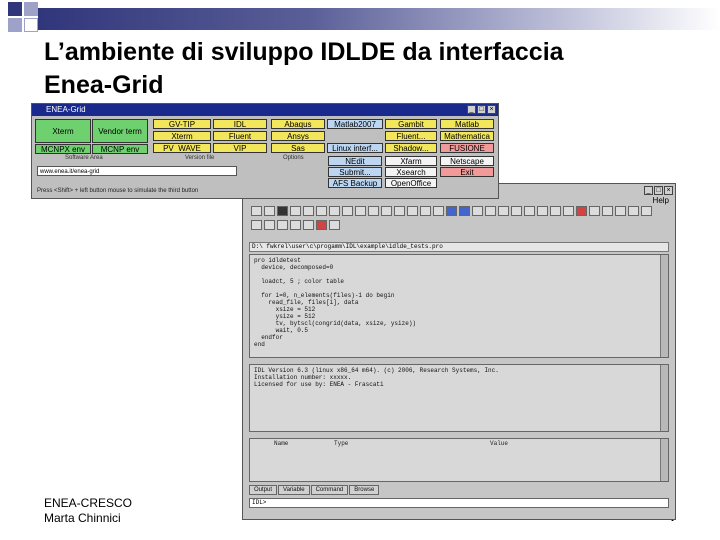 The image size is (720, 540). Describe the element at coordinates (137, 171) in the screenshot. I see `software-path-field: www.enea.it/enea-grid` at that location.